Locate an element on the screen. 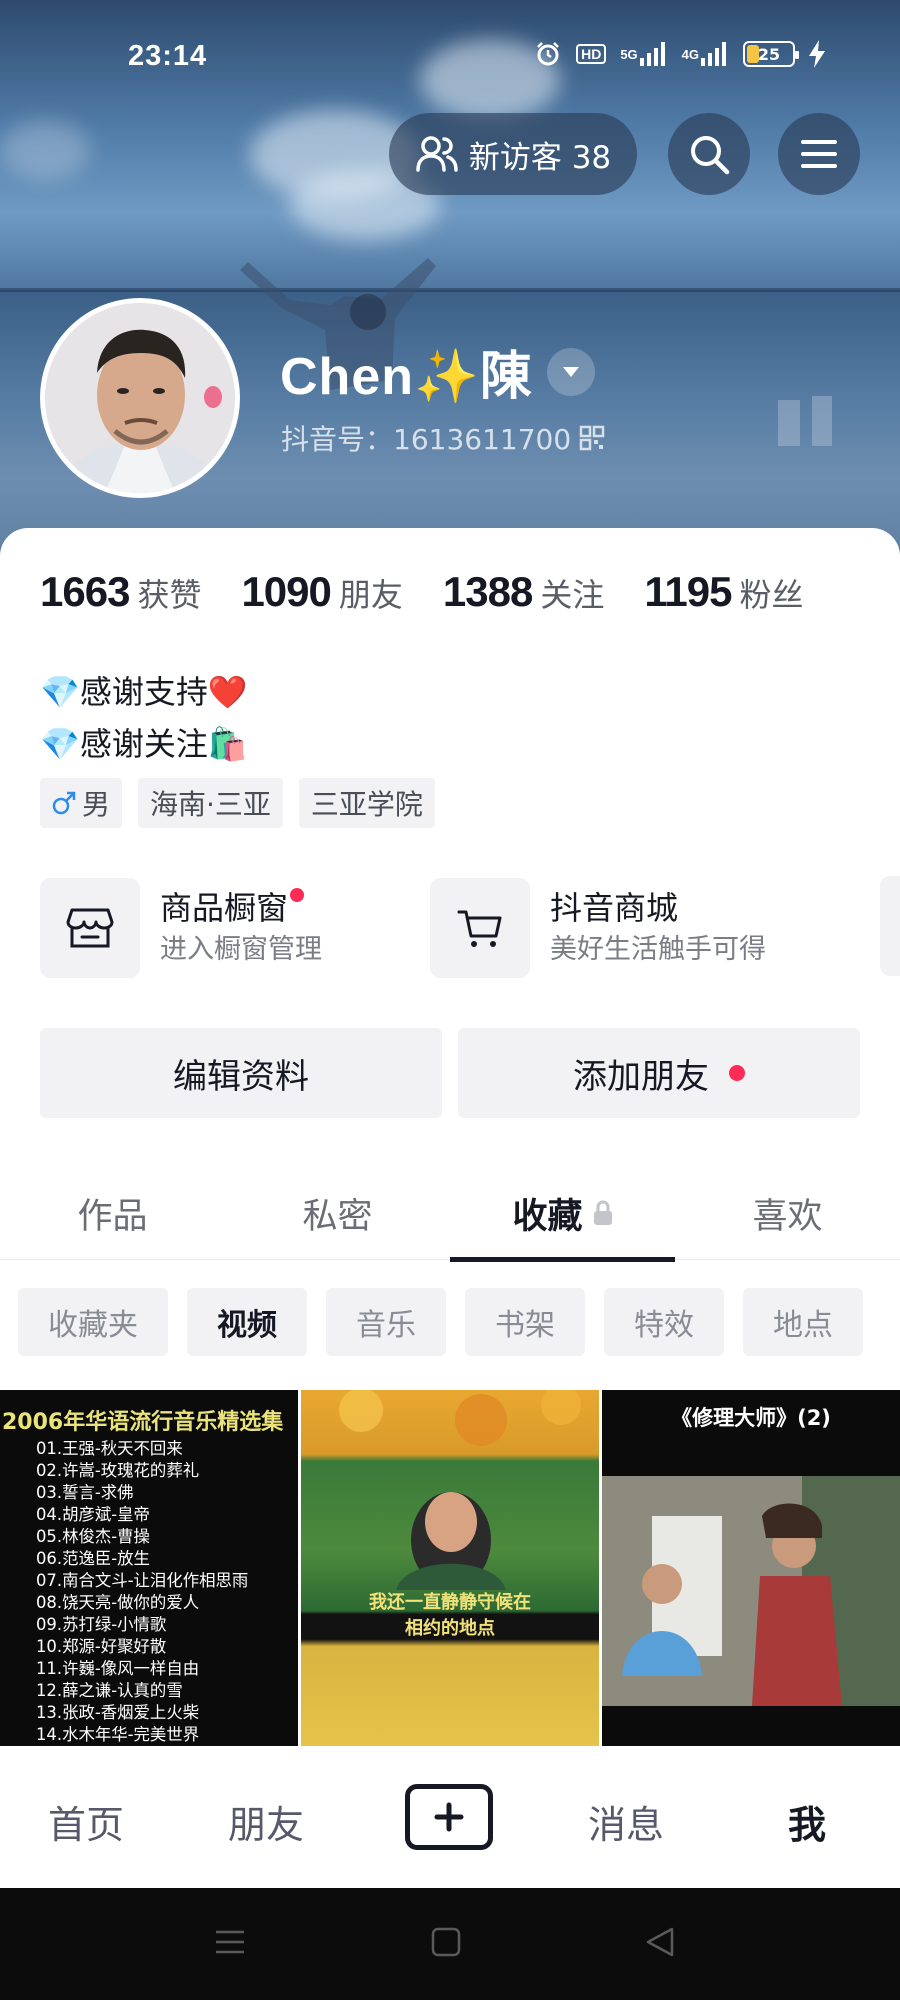  video-title: 《修理大师》(2) is located at coordinates (751, 1418).